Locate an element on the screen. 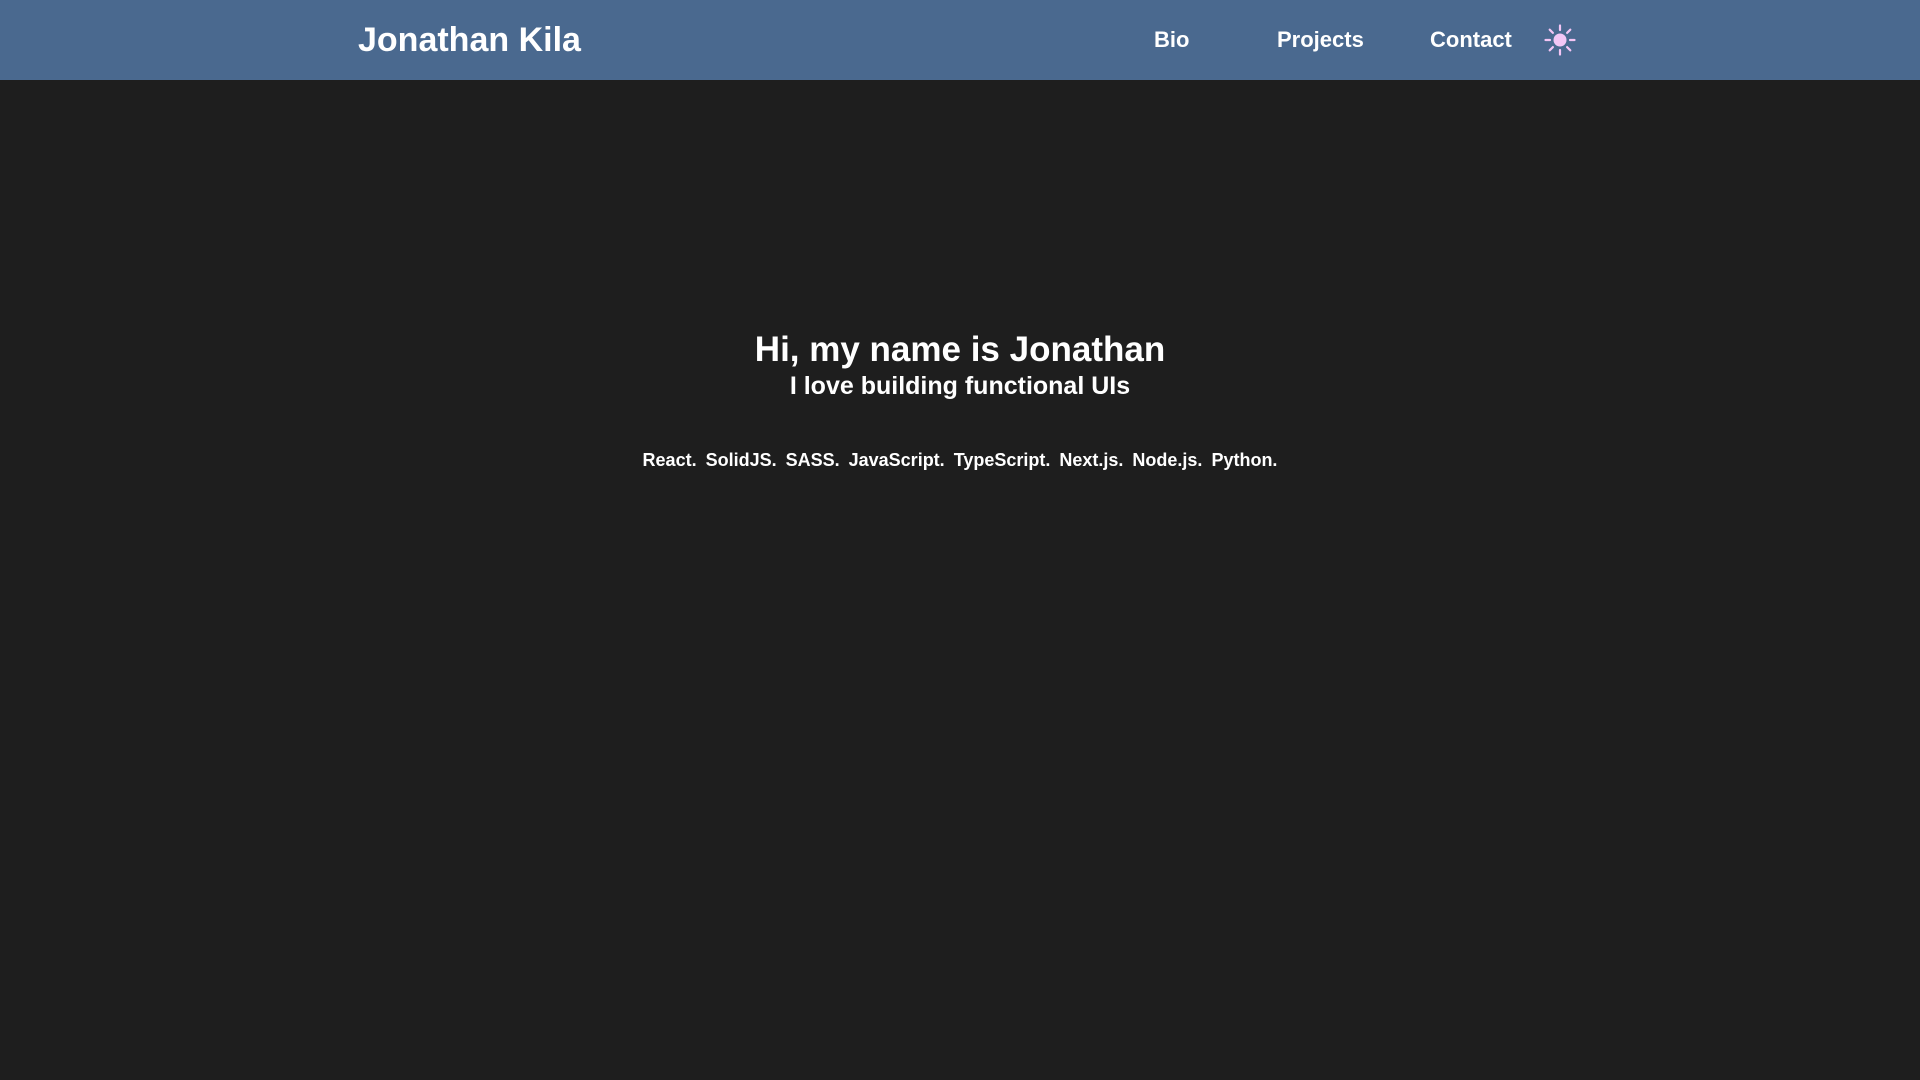 The height and width of the screenshot is (1080, 1920). skill-item: Node.js. is located at coordinates (1167, 460).